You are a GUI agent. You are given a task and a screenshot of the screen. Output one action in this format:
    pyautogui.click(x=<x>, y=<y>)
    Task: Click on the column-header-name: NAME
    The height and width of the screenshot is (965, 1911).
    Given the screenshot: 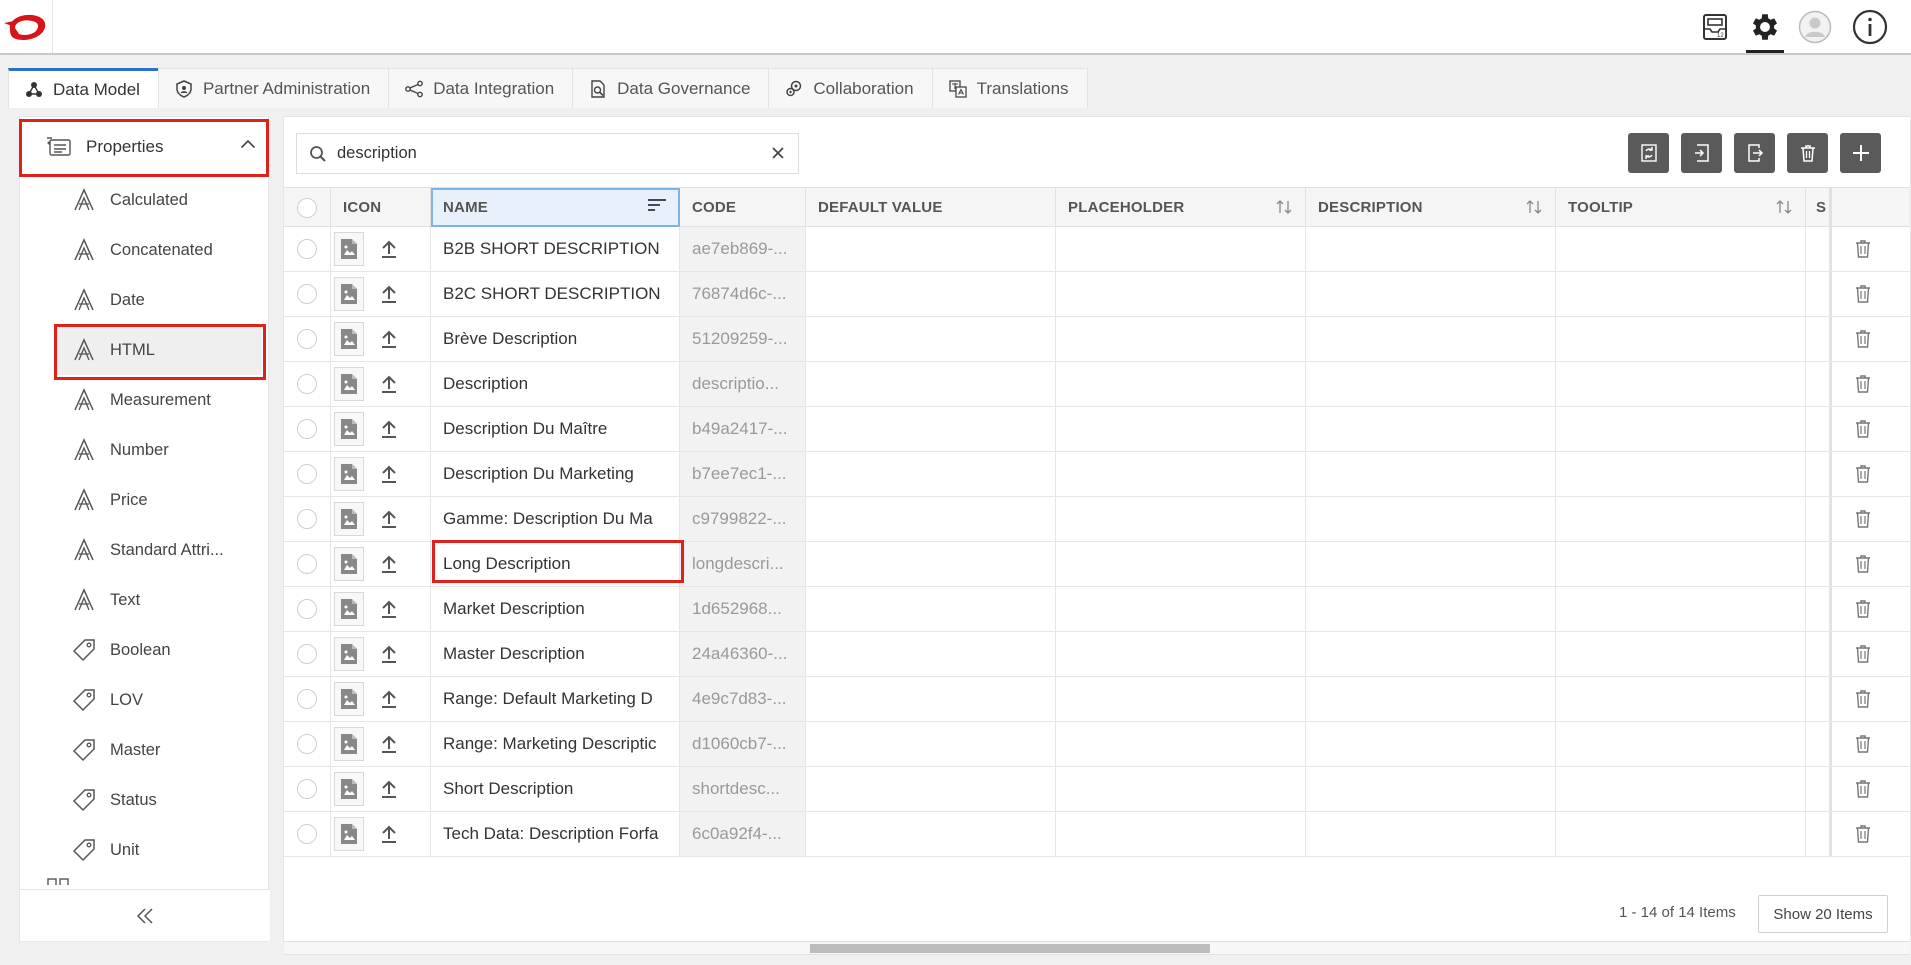 What is the action you would take?
    pyautogui.click(x=555, y=207)
    